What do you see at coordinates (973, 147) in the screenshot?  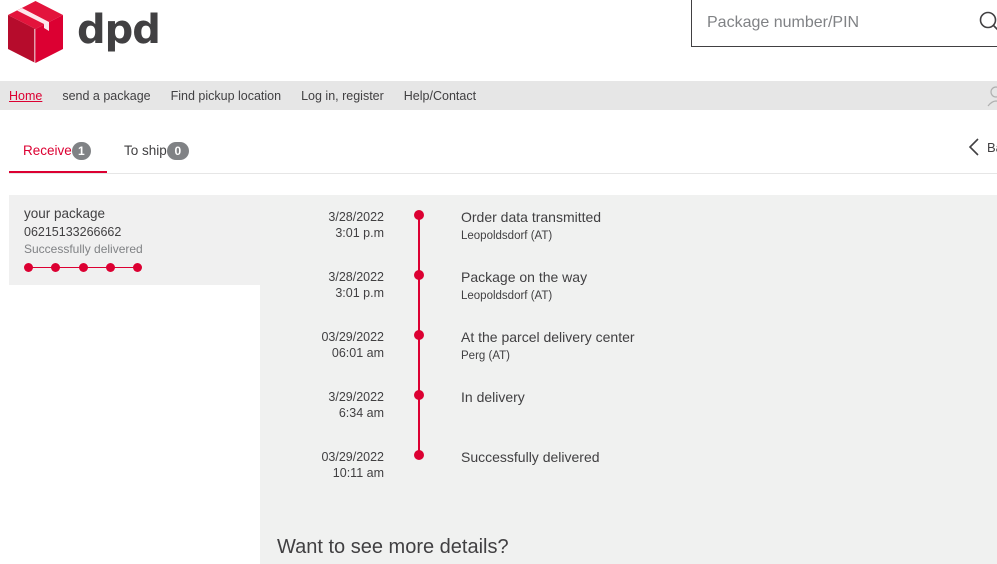 I see `chevron-left-icon` at bounding box center [973, 147].